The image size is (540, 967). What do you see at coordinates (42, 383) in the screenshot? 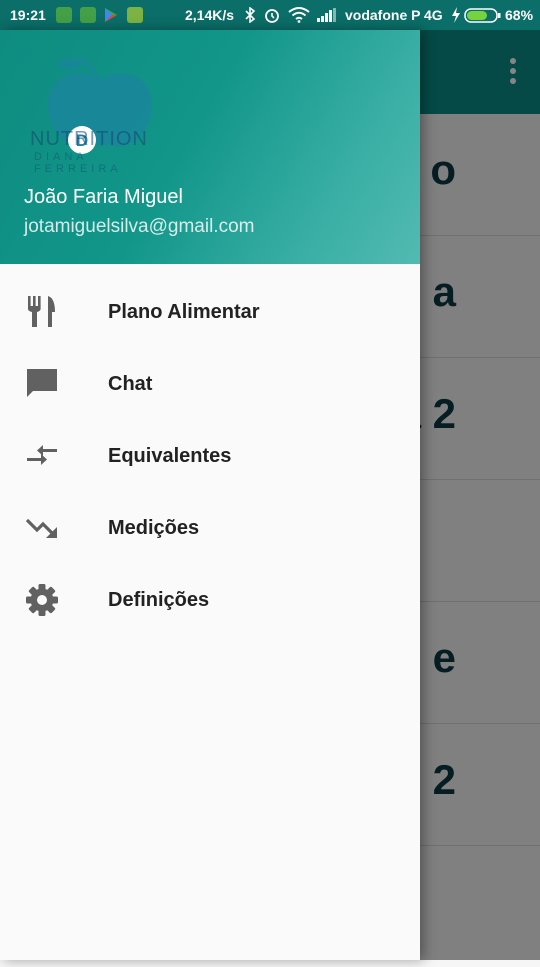
I see `chat-icon` at bounding box center [42, 383].